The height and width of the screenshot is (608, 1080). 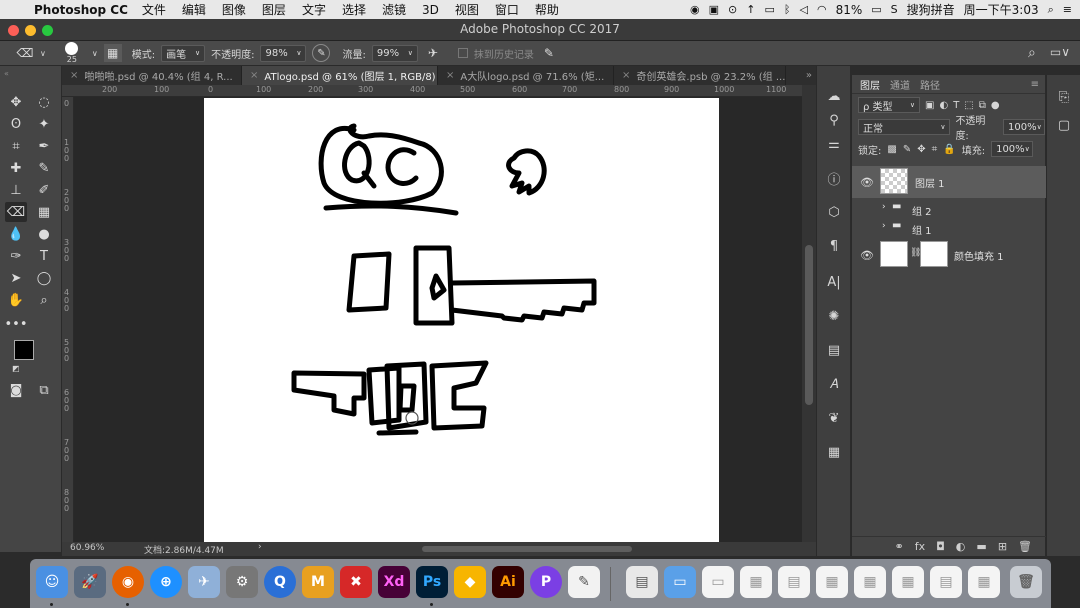 I want to click on pressure-opacity-icon: ✎, so click(x=321, y=53).